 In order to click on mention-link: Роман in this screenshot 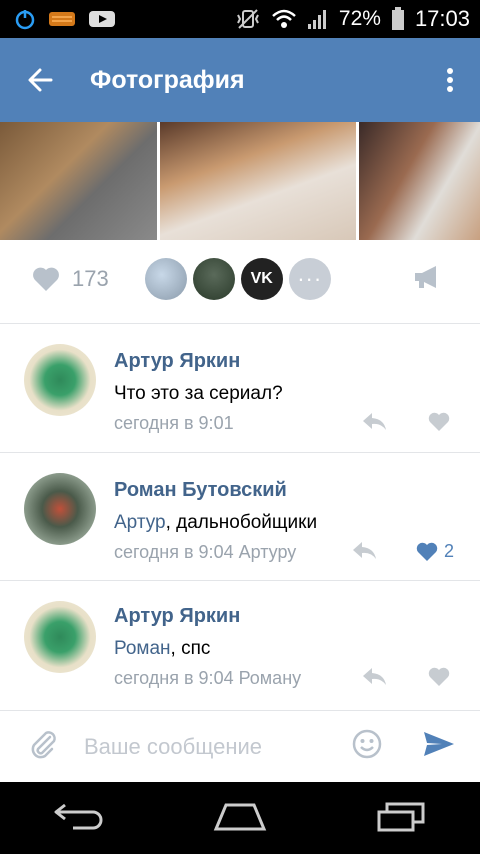, I will do `click(142, 648)`.